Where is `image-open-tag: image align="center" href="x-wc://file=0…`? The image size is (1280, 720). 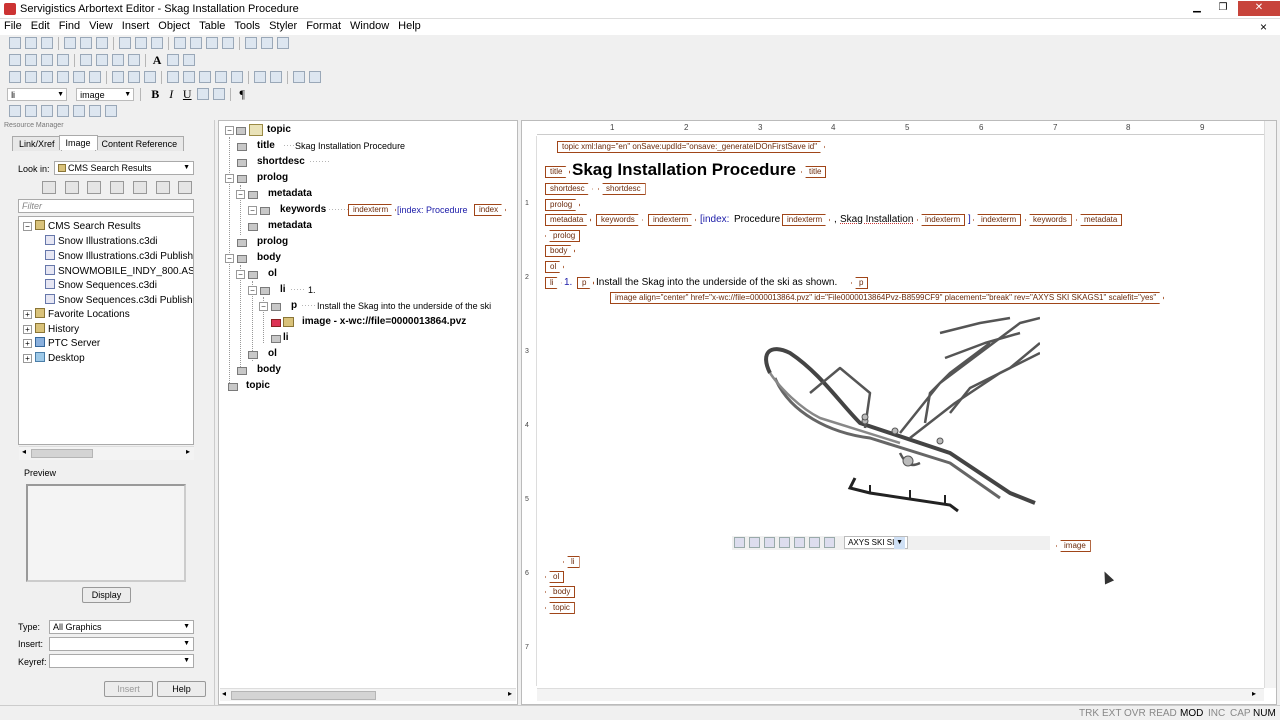
image-open-tag: image align="center" href="x-wc://file=0… is located at coordinates (887, 298).